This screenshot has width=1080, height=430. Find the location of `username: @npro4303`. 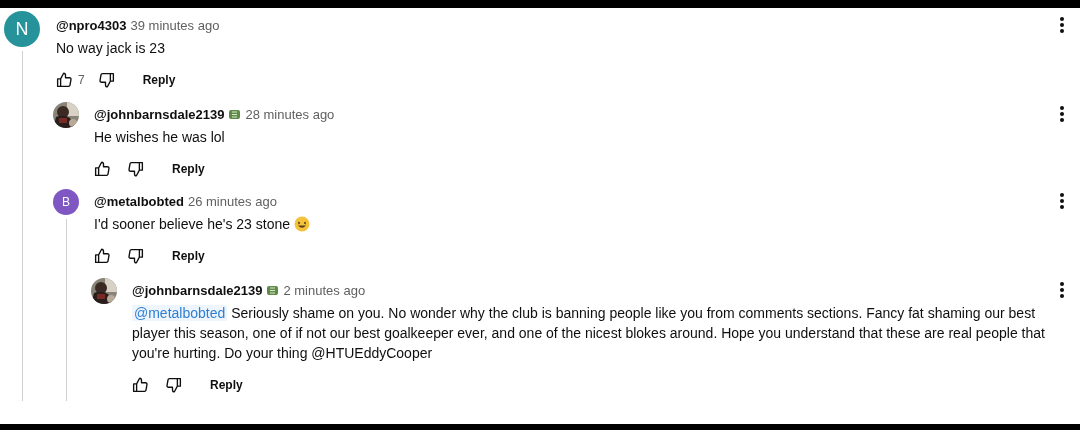

username: @npro4303 is located at coordinates (91, 25).